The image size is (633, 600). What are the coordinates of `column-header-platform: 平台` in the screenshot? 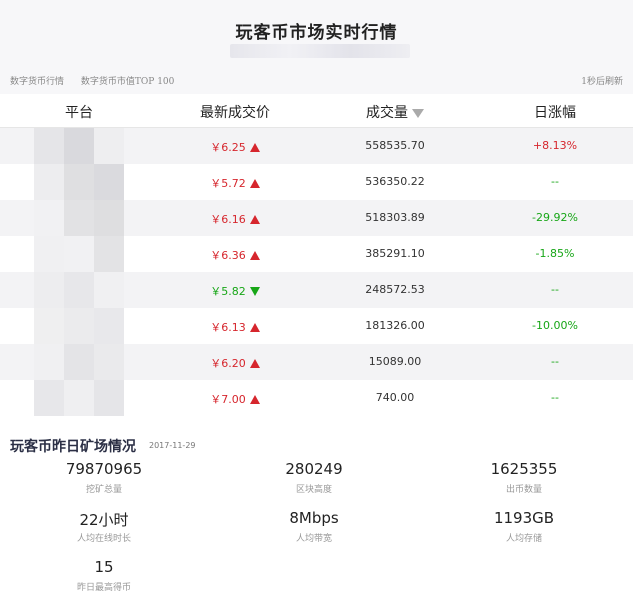 It's located at (79, 113).